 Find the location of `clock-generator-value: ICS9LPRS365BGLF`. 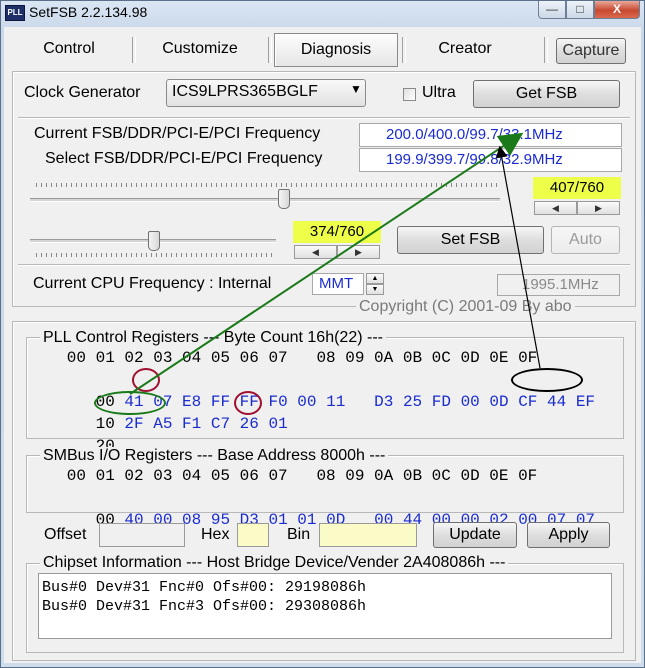

clock-generator-value: ICS9LPRS365BGLF is located at coordinates (245, 91).